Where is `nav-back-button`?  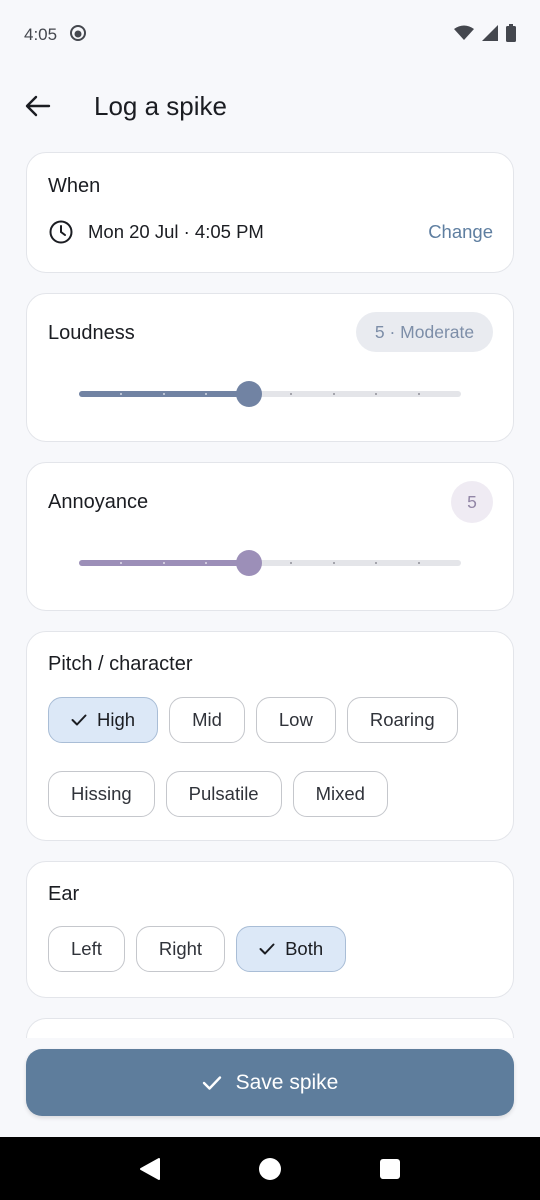 nav-back-button is located at coordinates (150, 1169).